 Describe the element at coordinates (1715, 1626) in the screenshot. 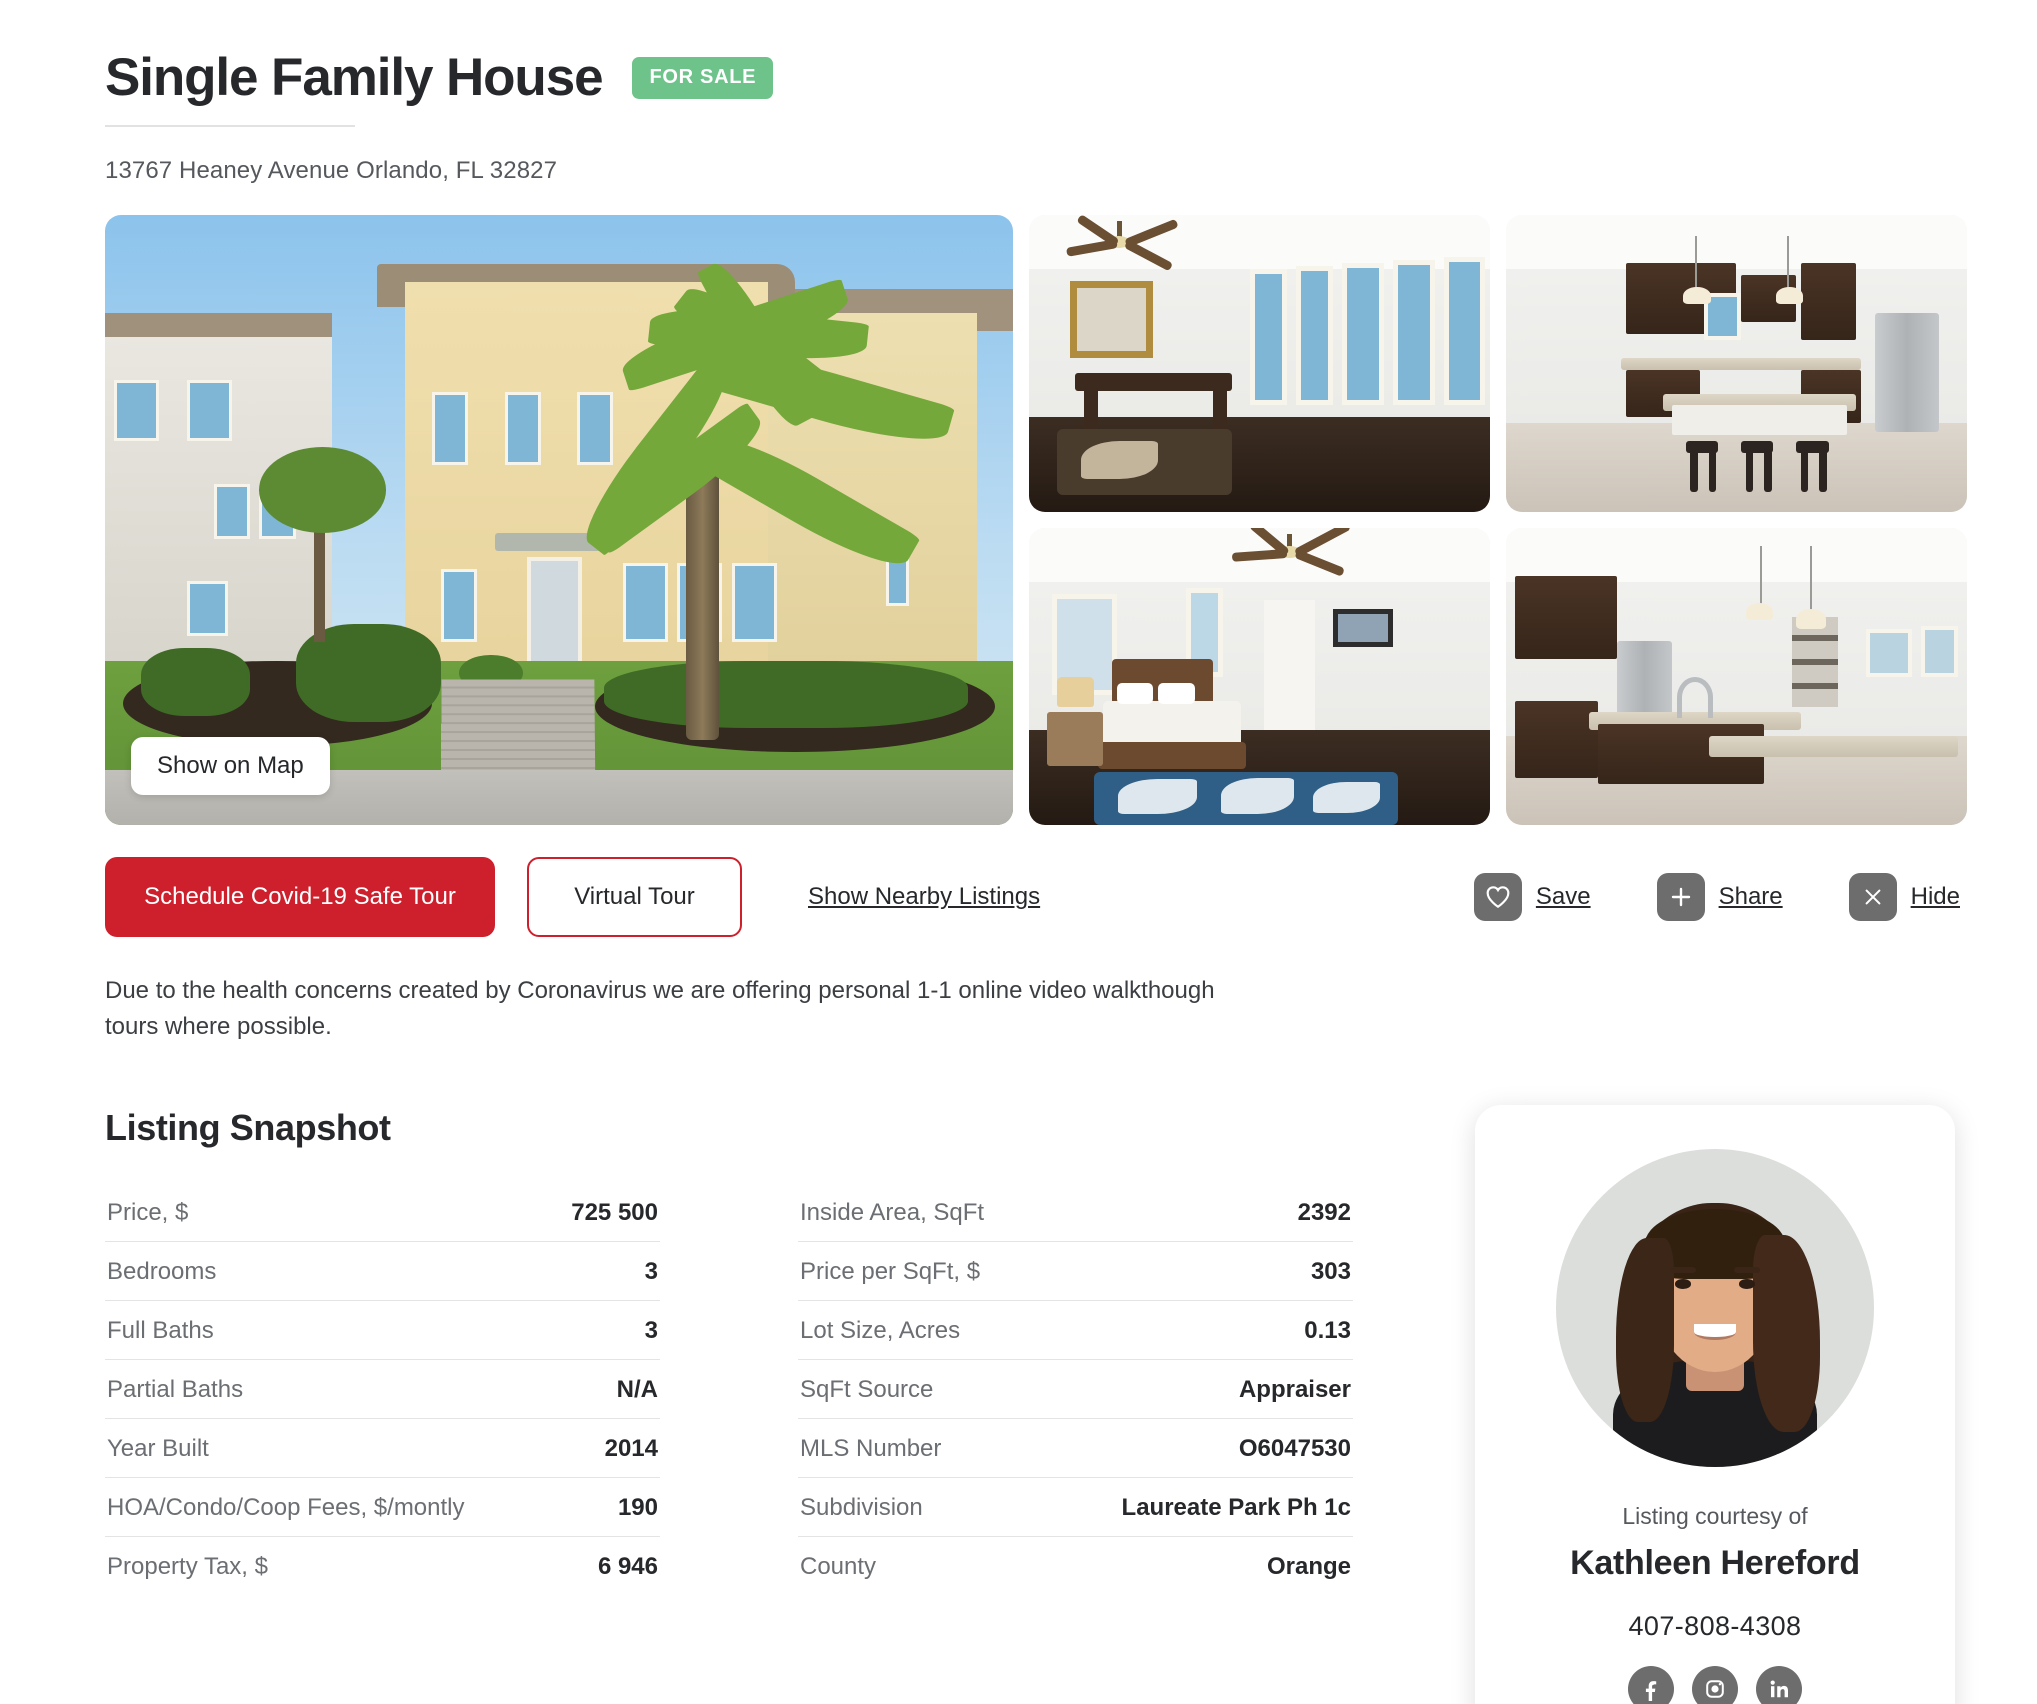

I see `agent-phone: 407-808-4308` at that location.